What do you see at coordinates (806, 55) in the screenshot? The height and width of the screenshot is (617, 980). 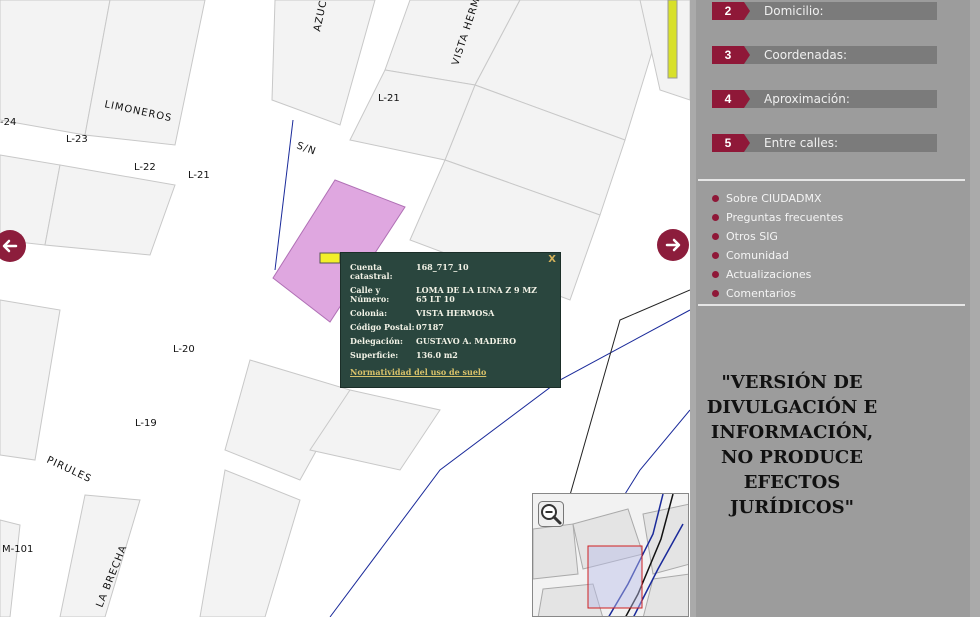 I see `step-label: Coordenadas:` at bounding box center [806, 55].